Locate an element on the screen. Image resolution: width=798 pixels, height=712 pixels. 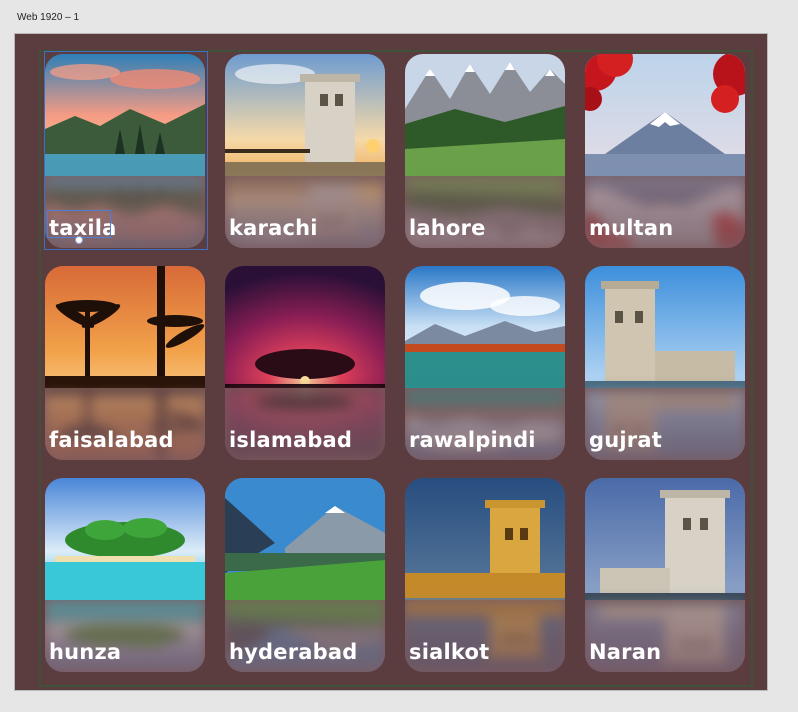
city-card-hunza: hunza is located at coordinates (125, 575).